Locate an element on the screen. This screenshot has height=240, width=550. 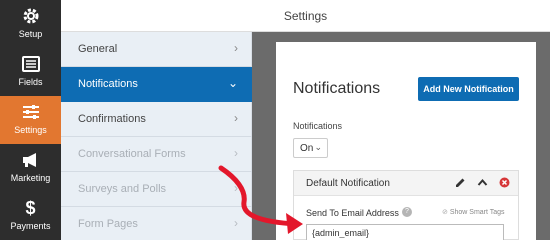
subnav-item-general: General › is located at coordinates (156, 49).